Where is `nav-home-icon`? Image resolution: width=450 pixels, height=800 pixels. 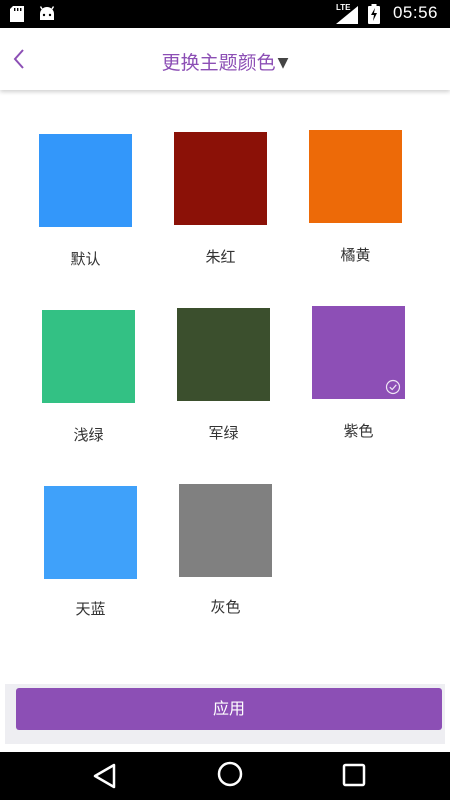
nav-home-icon is located at coordinates (230, 774).